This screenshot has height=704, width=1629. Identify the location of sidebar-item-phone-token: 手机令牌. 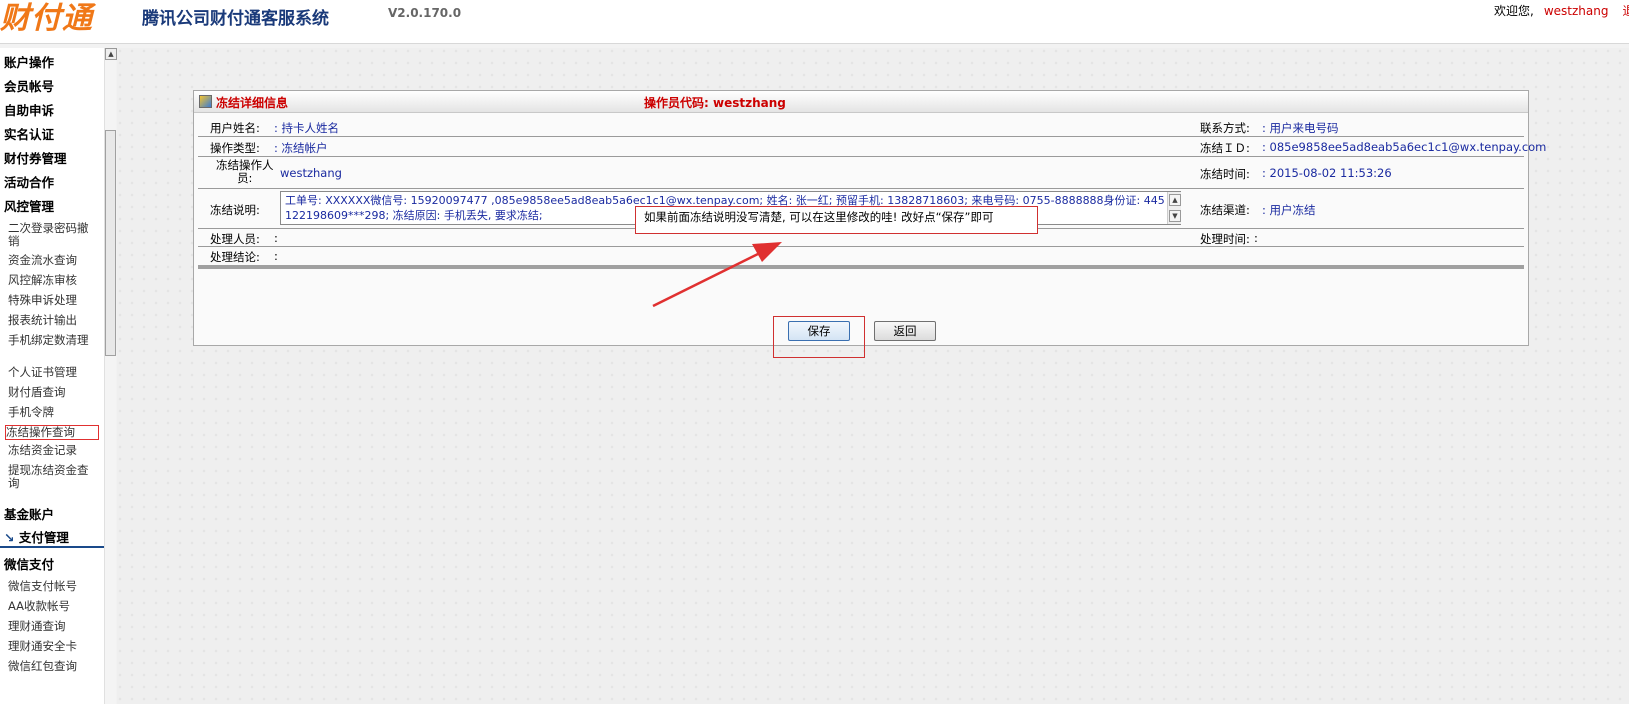
(53, 412).